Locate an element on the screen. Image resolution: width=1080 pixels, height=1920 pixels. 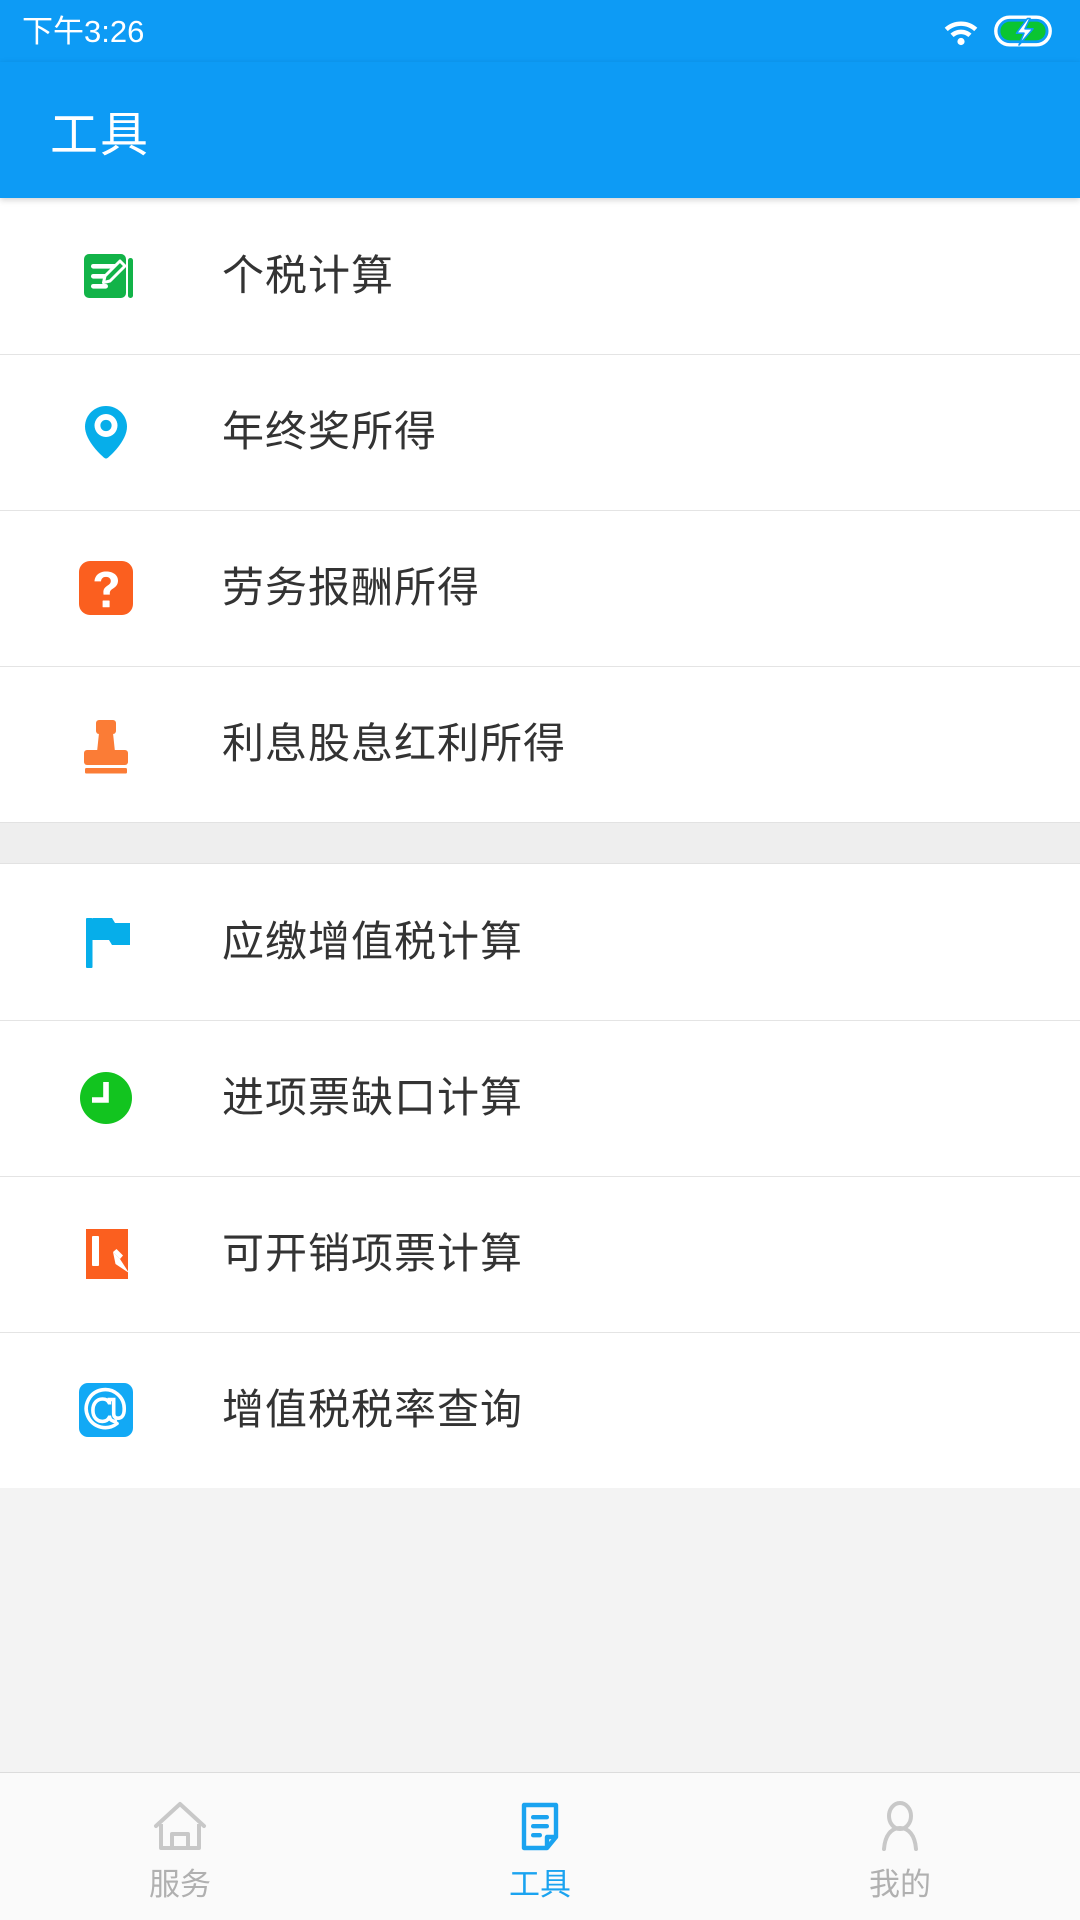
tab-tools: 工具 is located at coordinates (540, 1846).